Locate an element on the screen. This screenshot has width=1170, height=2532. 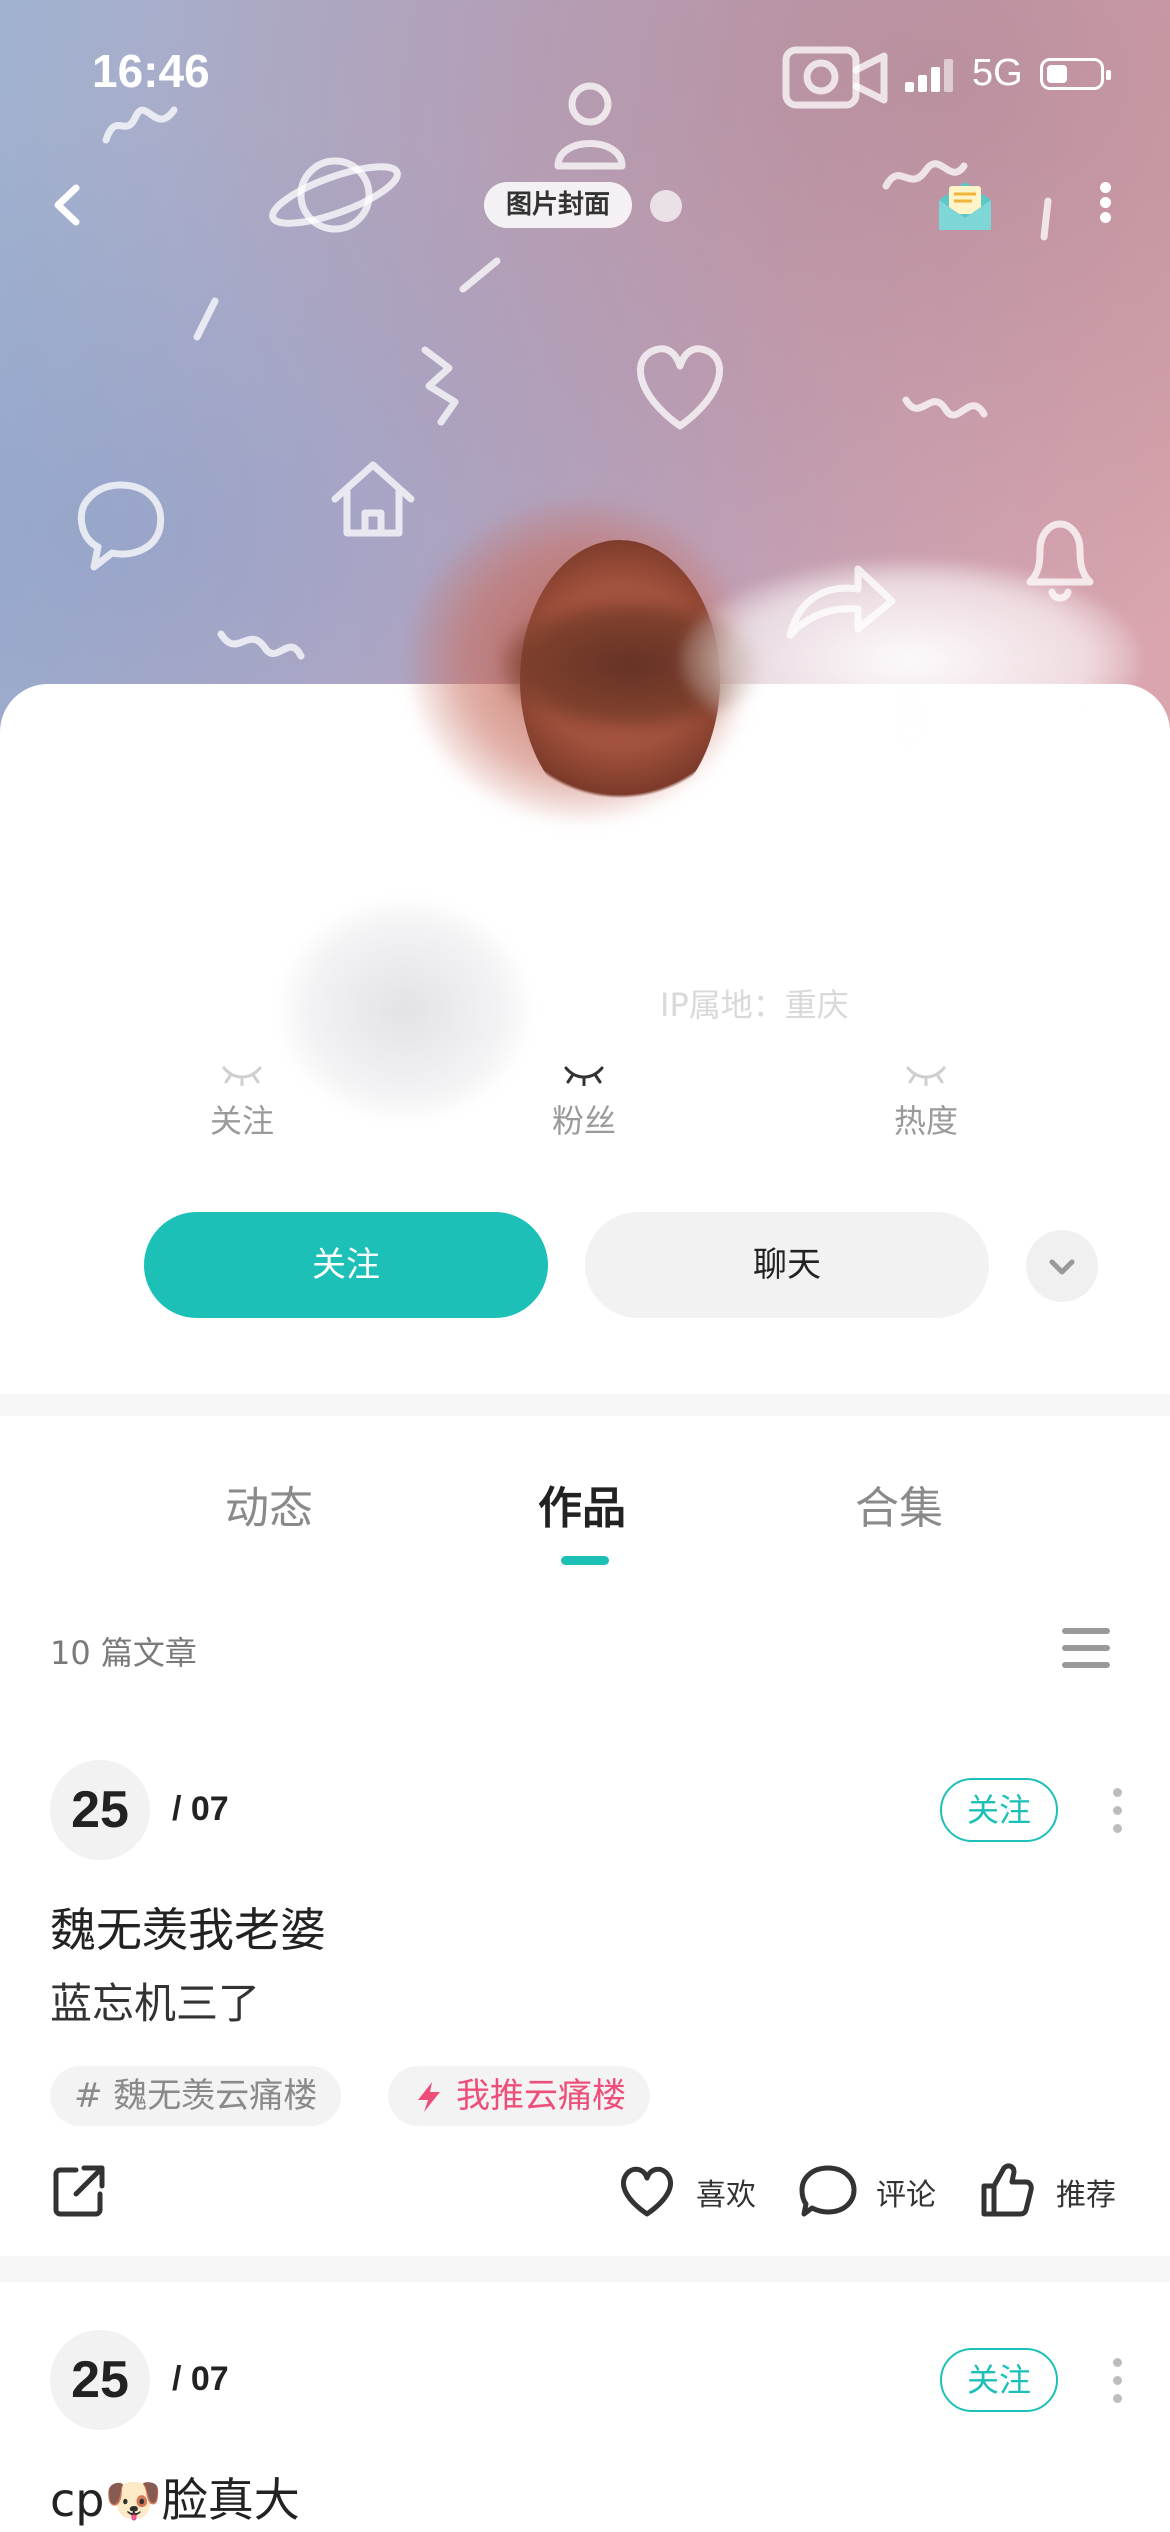
chevron-left-icon is located at coordinates (67, 205).